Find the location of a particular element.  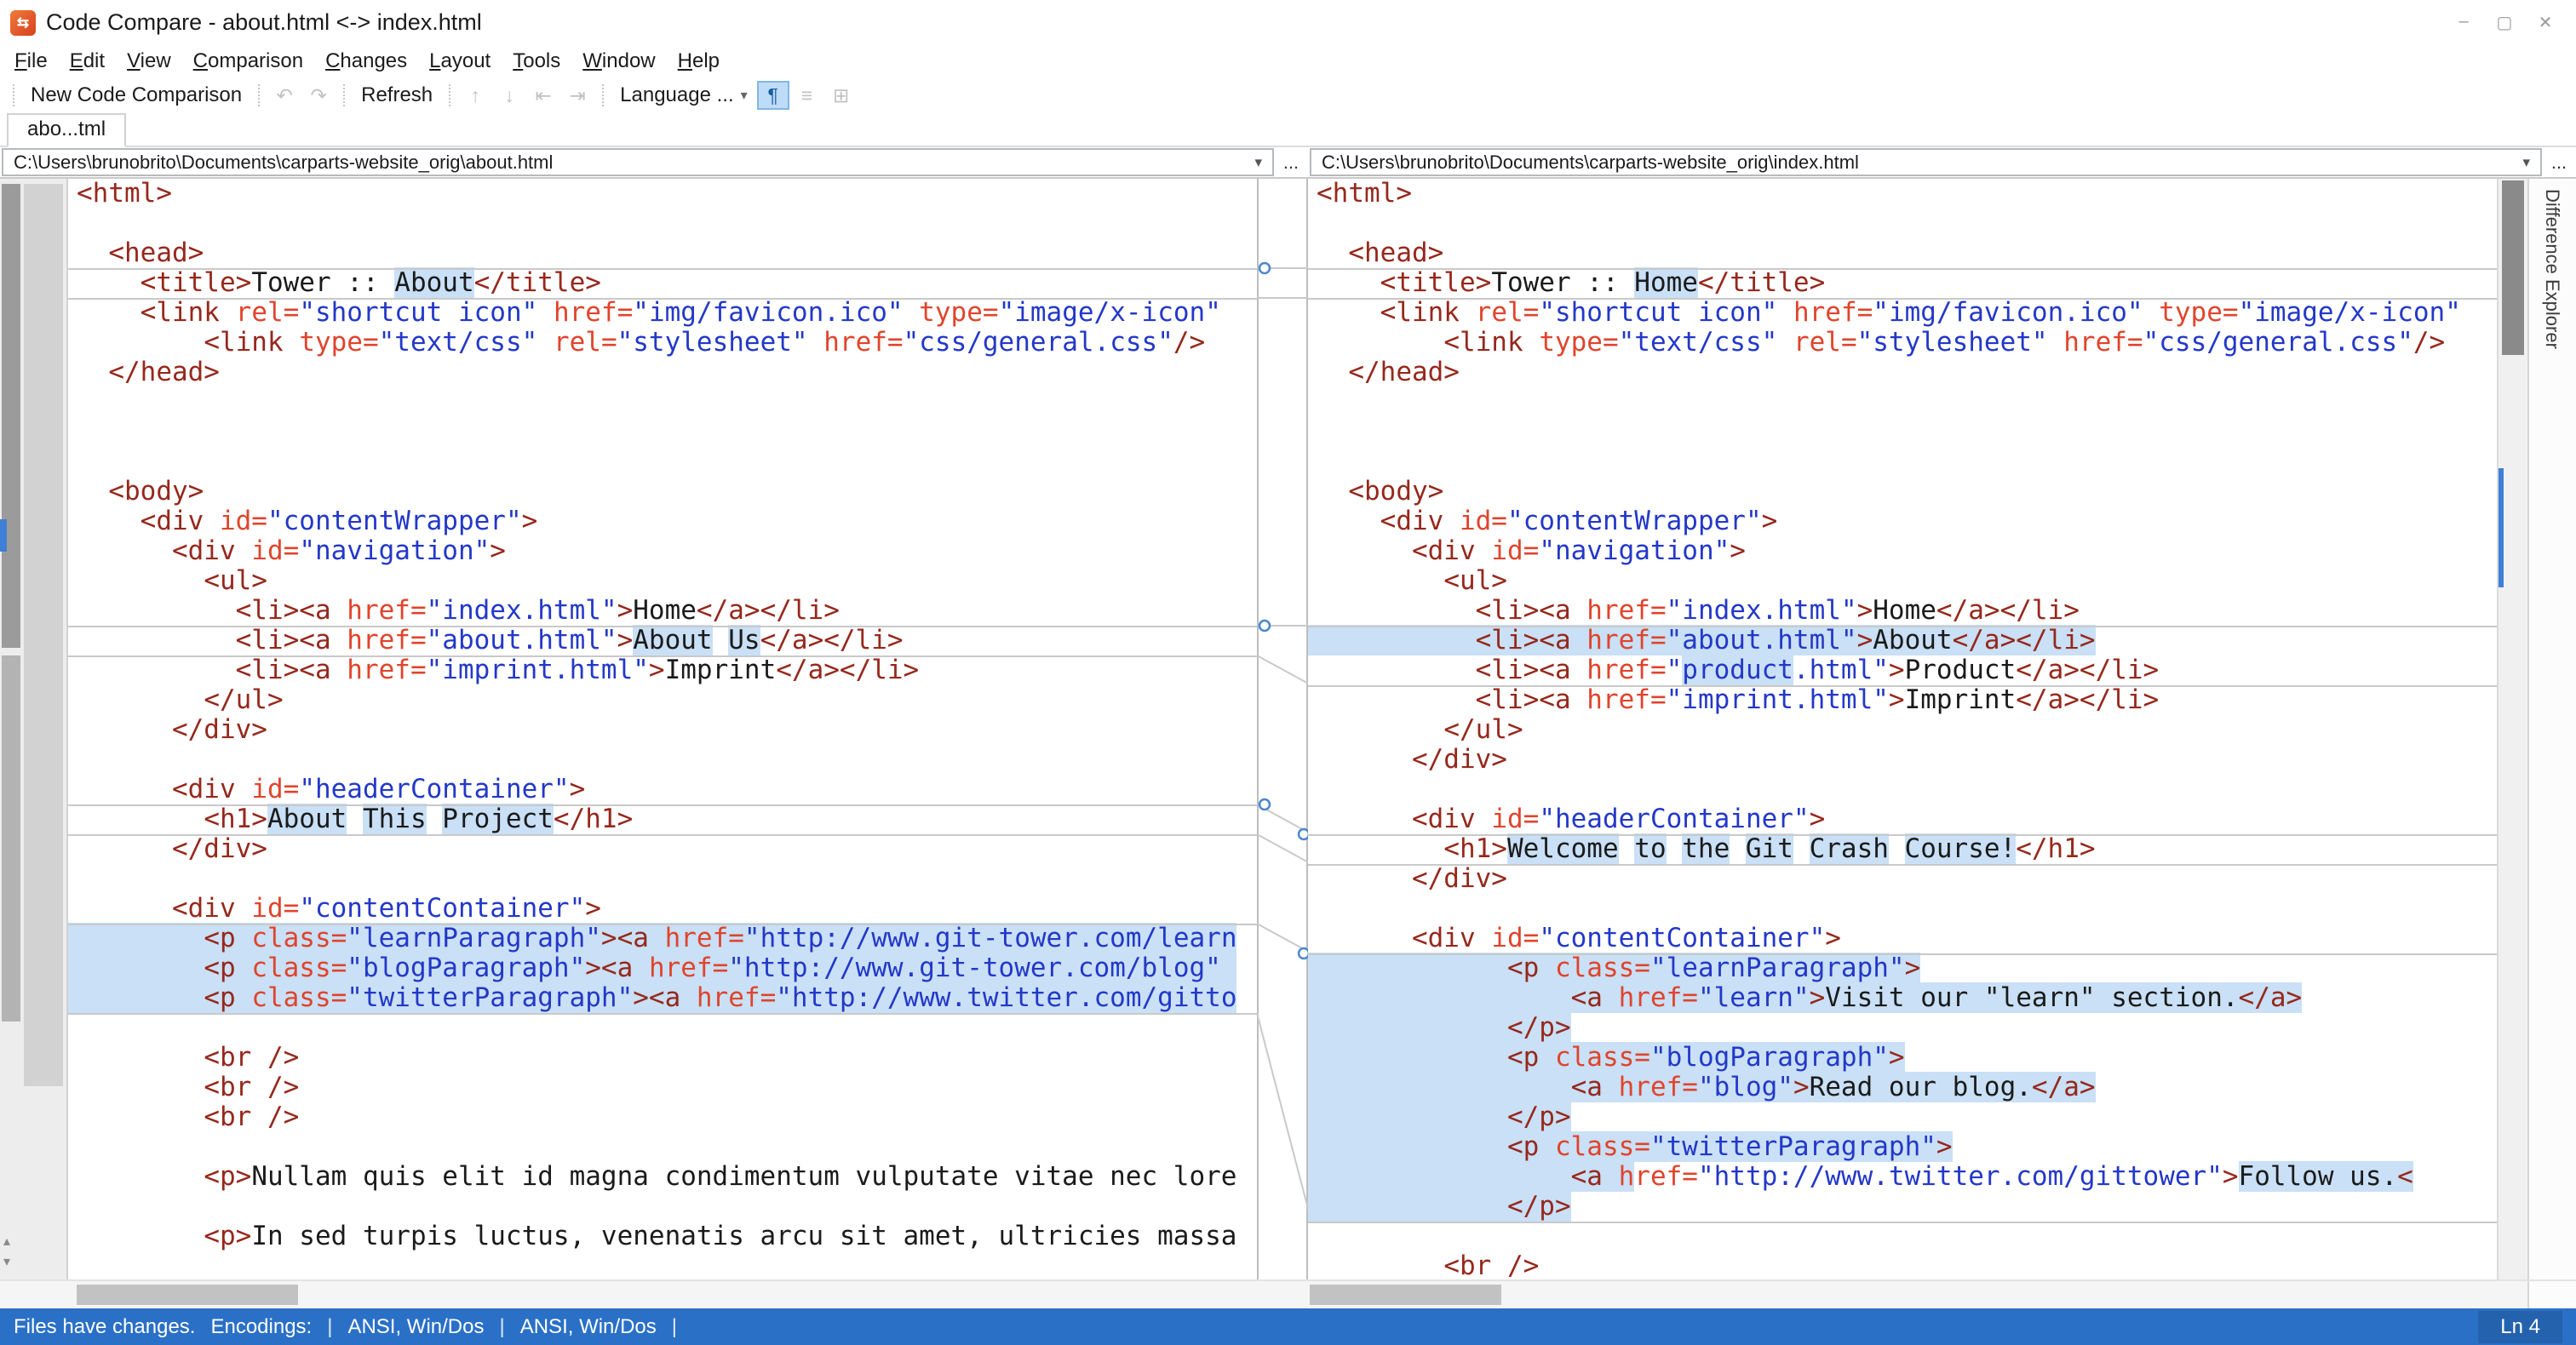

left-horizontal-scrollbar is located at coordinates (688, 1294).